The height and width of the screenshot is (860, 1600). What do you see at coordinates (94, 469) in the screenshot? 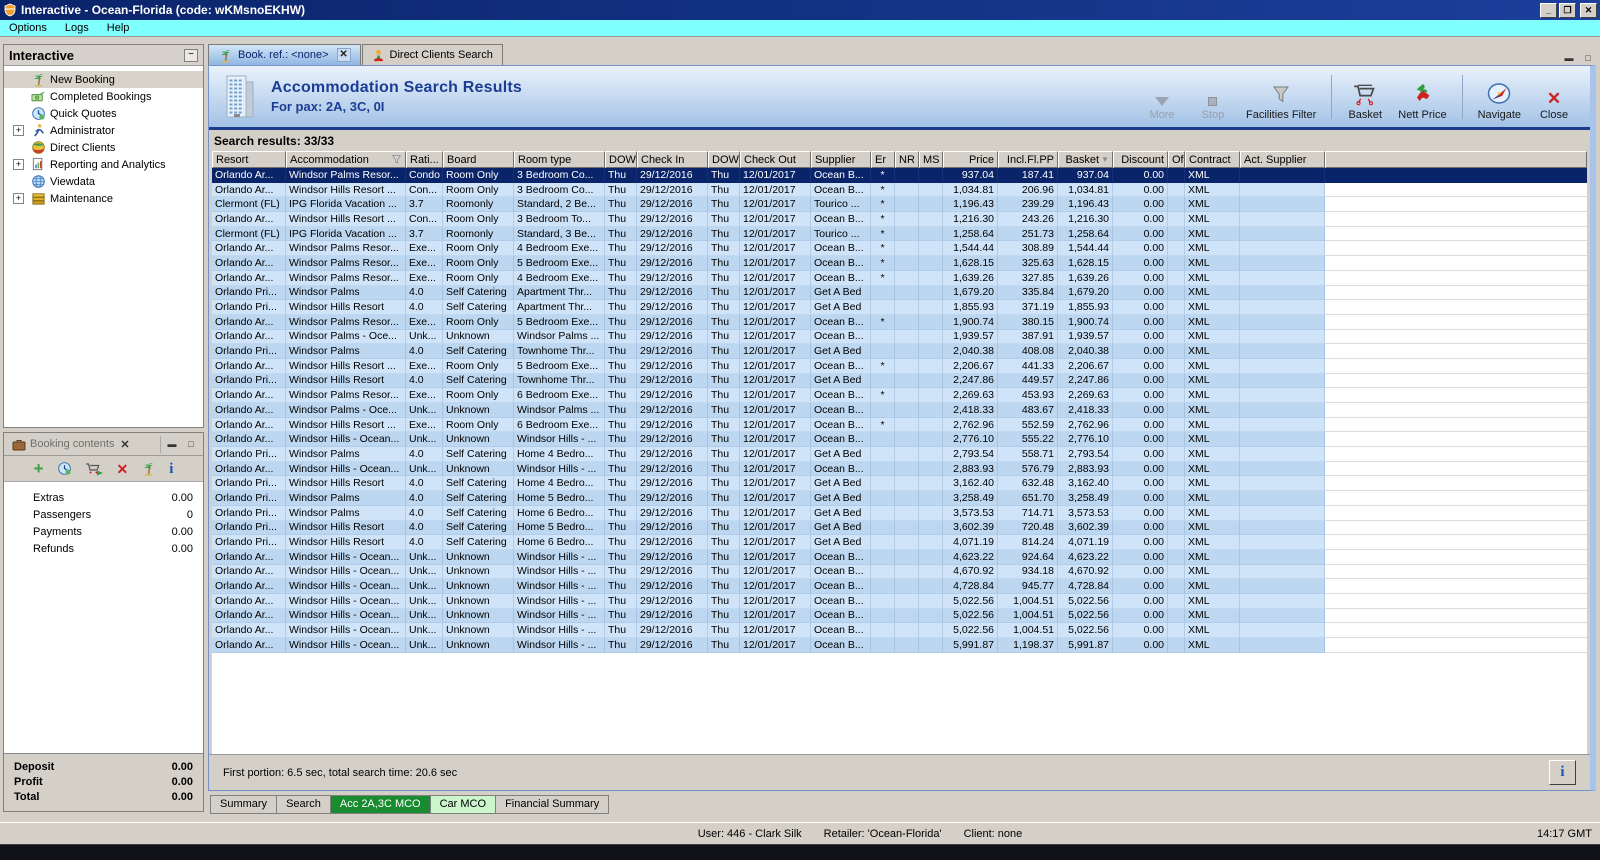
I see `move-to-basket-button` at bounding box center [94, 469].